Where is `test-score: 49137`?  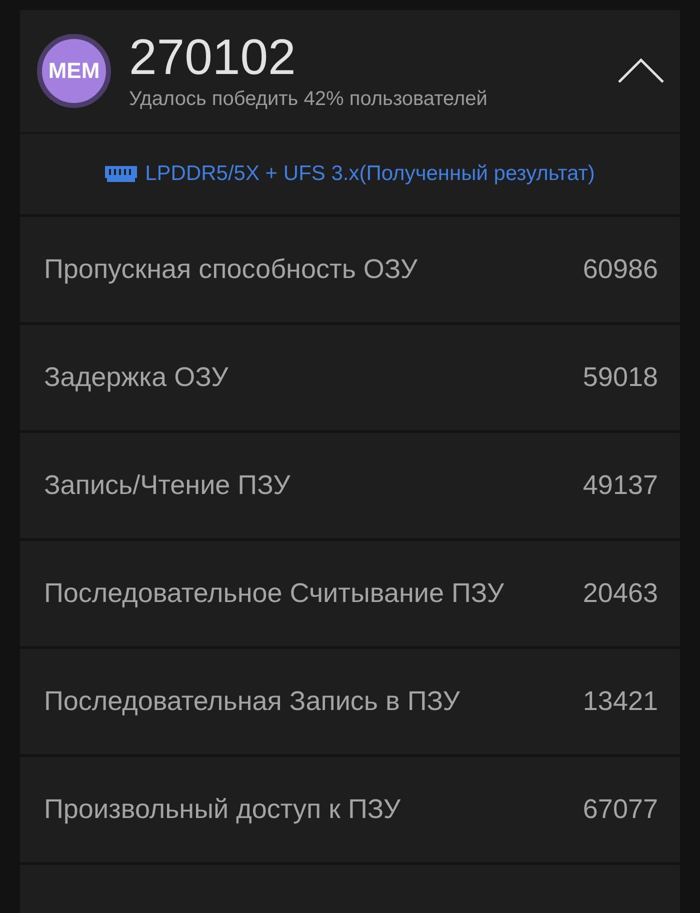 test-score: 49137 is located at coordinates (620, 485).